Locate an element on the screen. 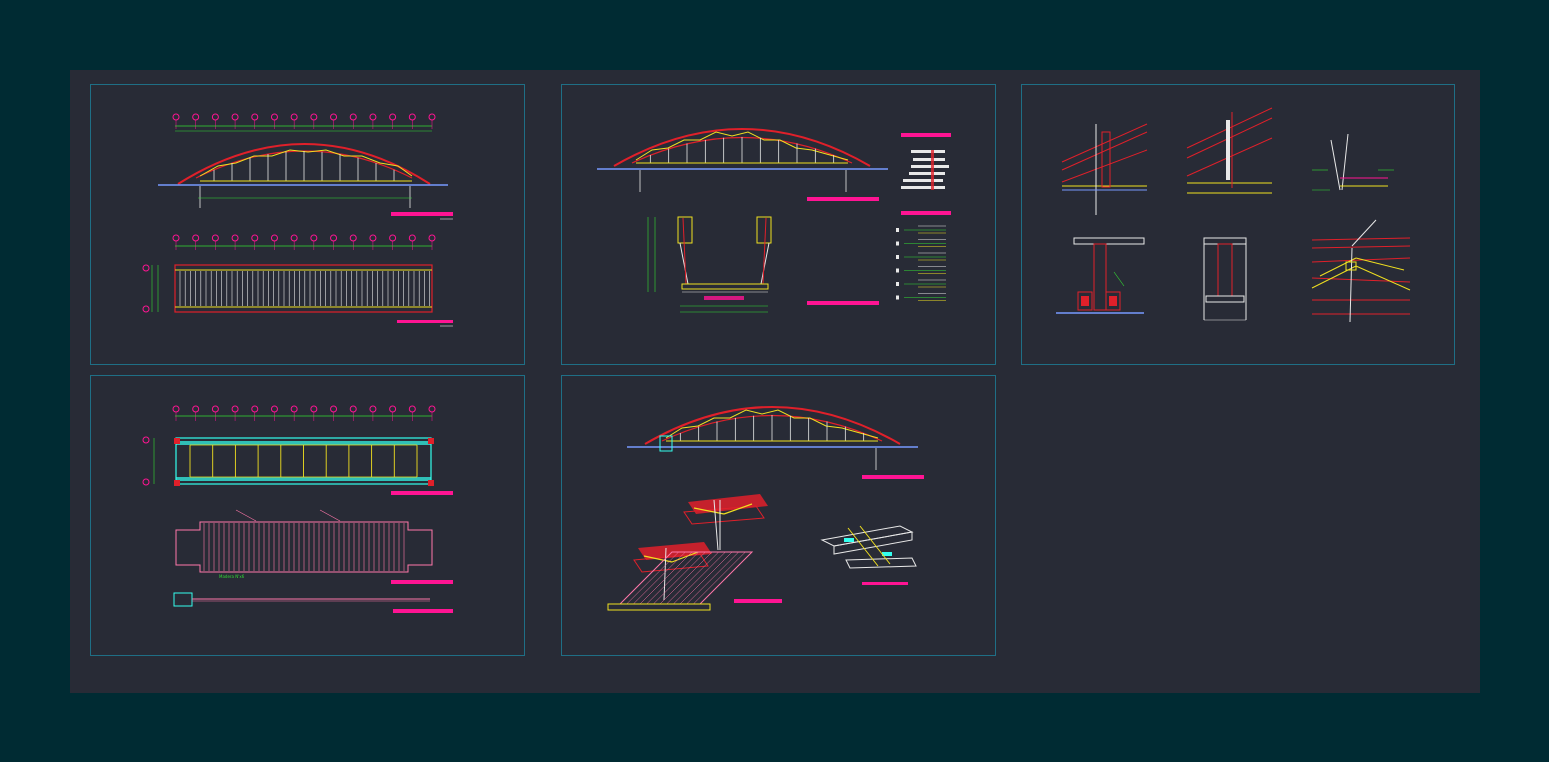 Image resolution: width=1549 pixels, height=762 pixels. planking-label: Madera N'x6 is located at coordinates (232, 576).